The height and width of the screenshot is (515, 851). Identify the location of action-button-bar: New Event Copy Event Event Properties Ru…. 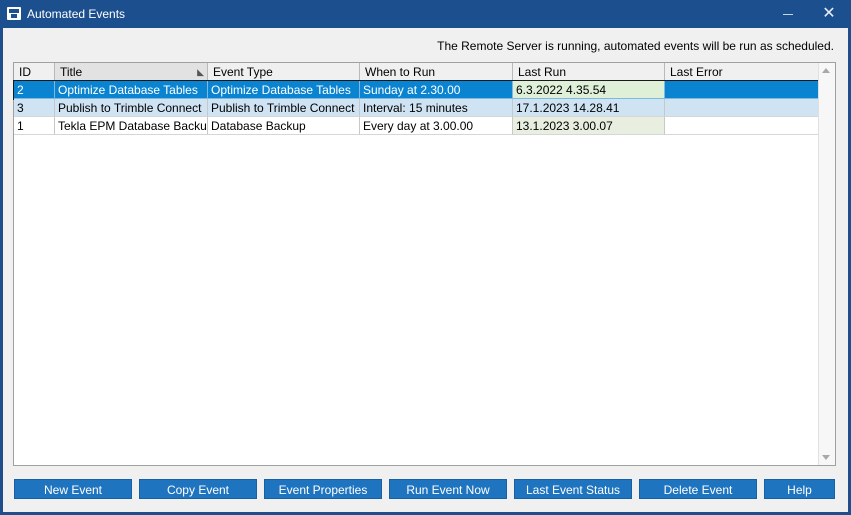
(425, 489).